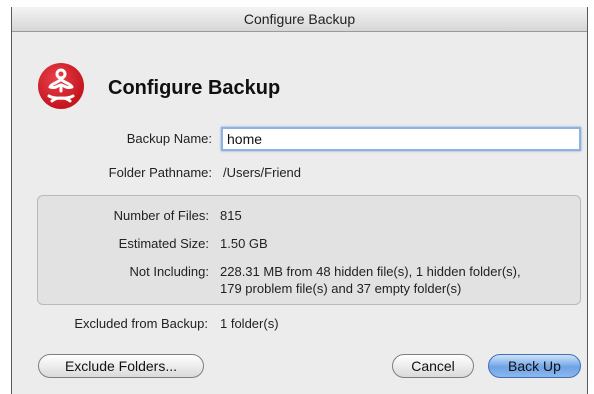 Image resolution: width=594 pixels, height=394 pixels. I want to click on page-title: Configure Backup, so click(194, 88).